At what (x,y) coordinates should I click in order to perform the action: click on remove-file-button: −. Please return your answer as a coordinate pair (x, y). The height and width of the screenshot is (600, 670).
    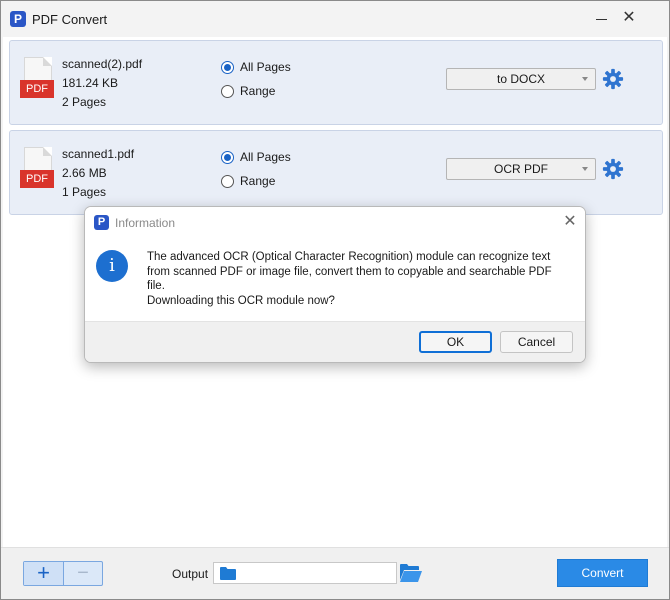
    Looking at the image, I should click on (83, 573).